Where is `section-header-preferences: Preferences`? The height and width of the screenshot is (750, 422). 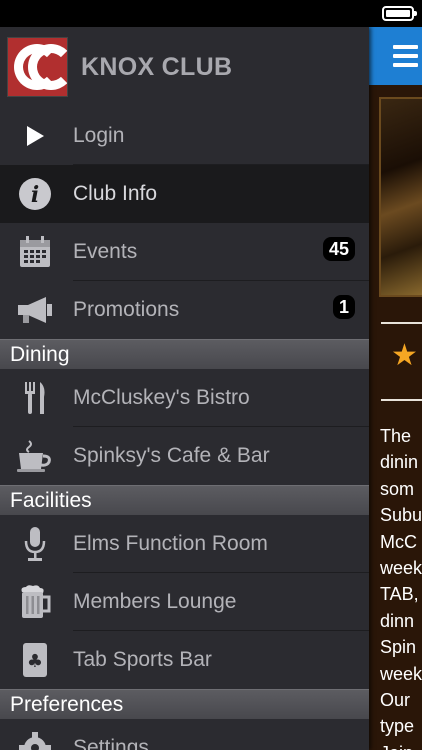 section-header-preferences: Preferences is located at coordinates (184, 704).